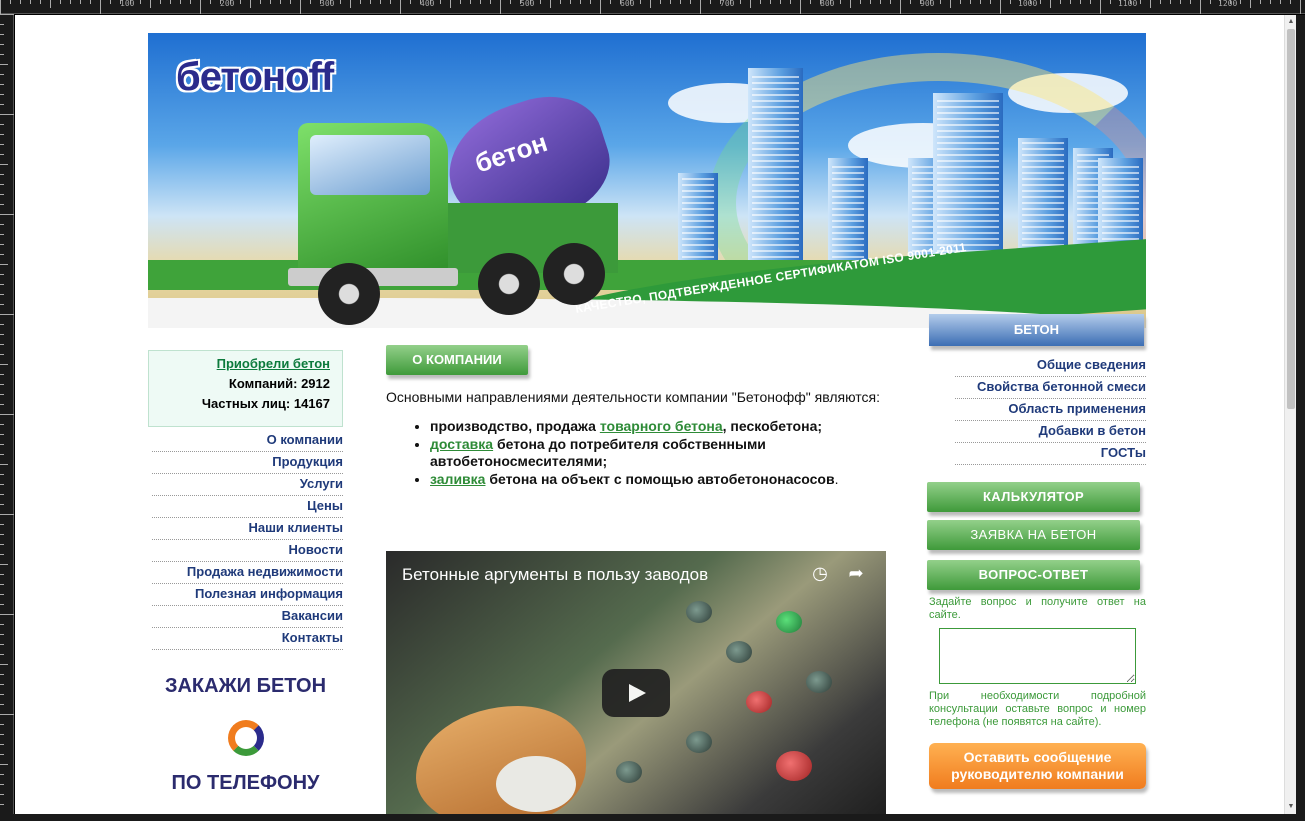 The height and width of the screenshot is (821, 1305). What do you see at coordinates (457, 360) in the screenshot?
I see `about-section-button: О КОМПАНИИ` at bounding box center [457, 360].